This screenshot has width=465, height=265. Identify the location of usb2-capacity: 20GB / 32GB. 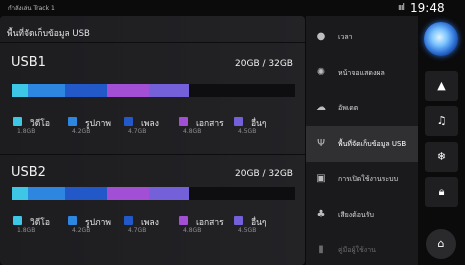
(264, 174).